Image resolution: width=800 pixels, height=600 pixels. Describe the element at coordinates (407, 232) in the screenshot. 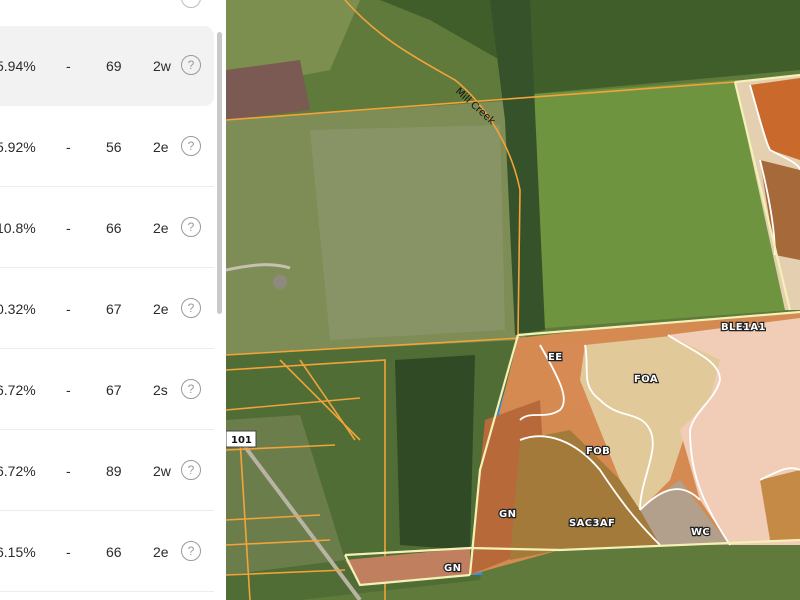

I see `pasture-center` at that location.